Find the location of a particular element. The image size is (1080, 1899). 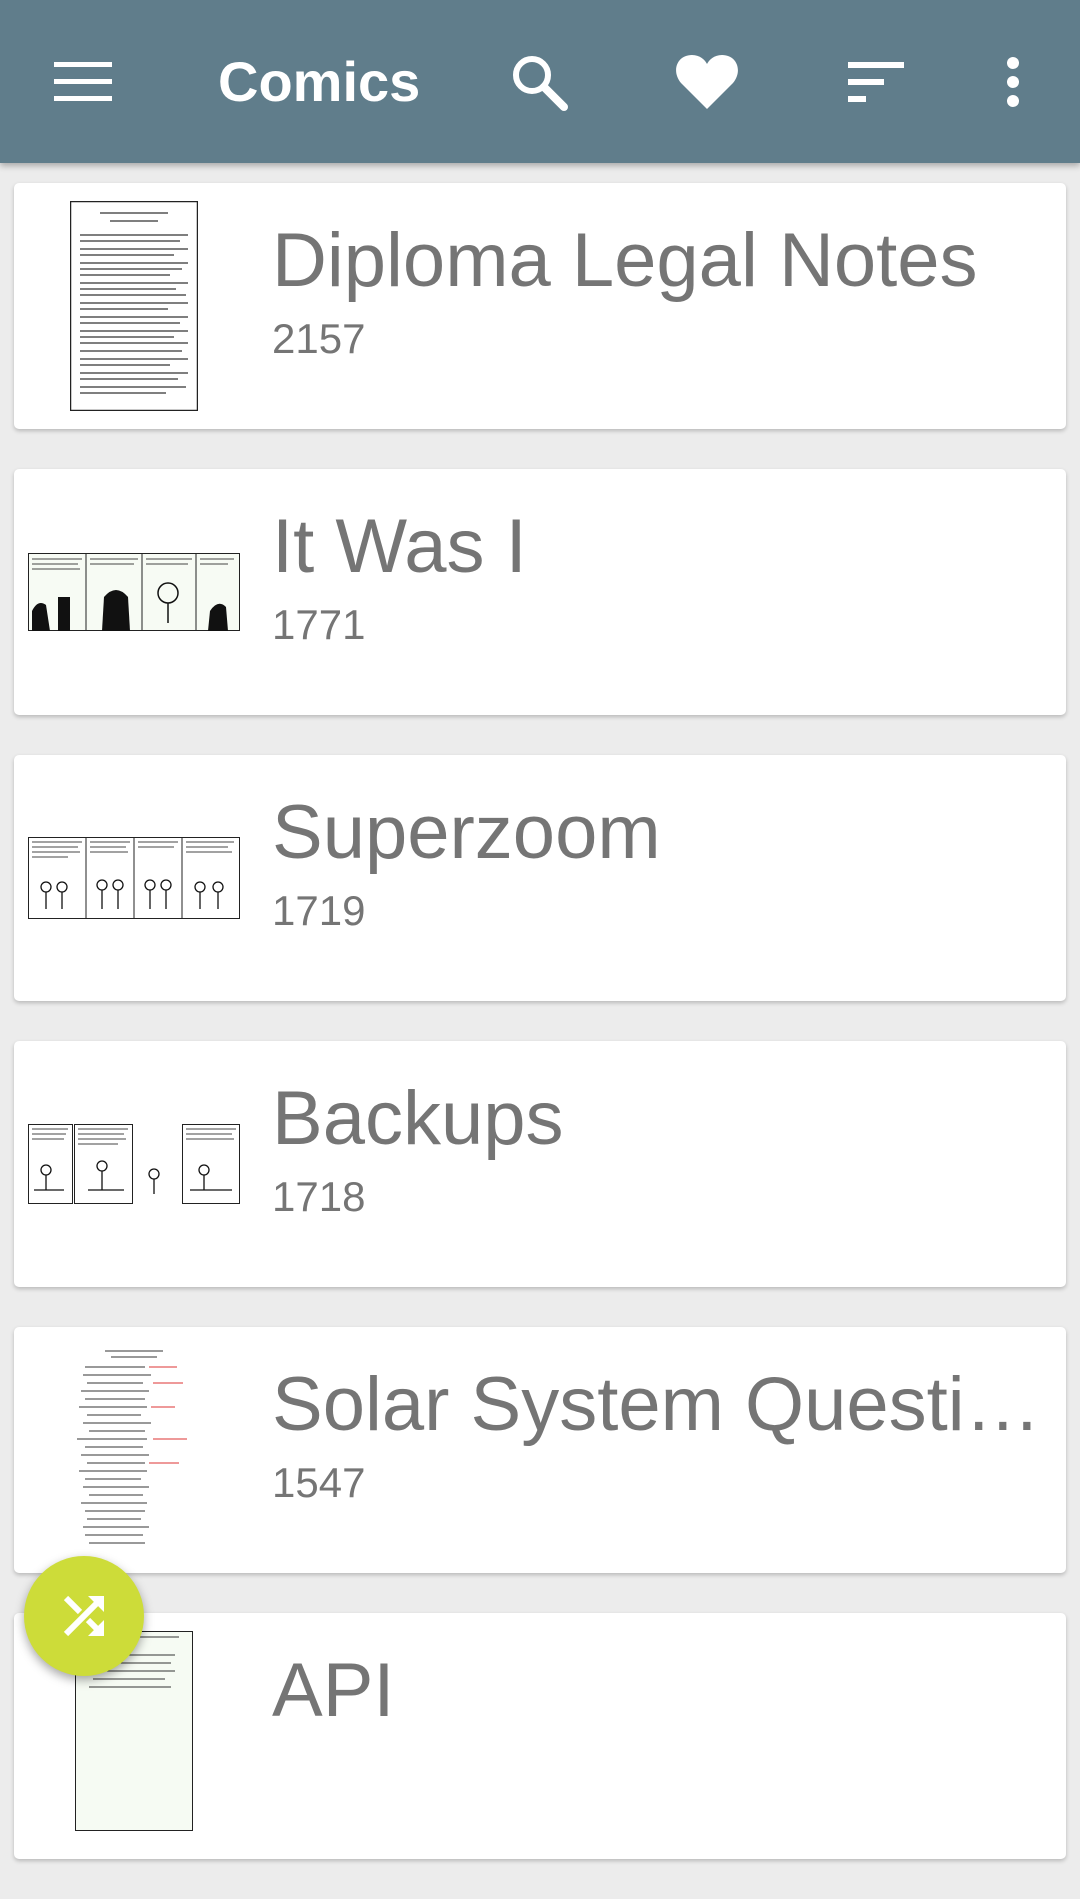

app-bar: Comics is located at coordinates (540, 81).